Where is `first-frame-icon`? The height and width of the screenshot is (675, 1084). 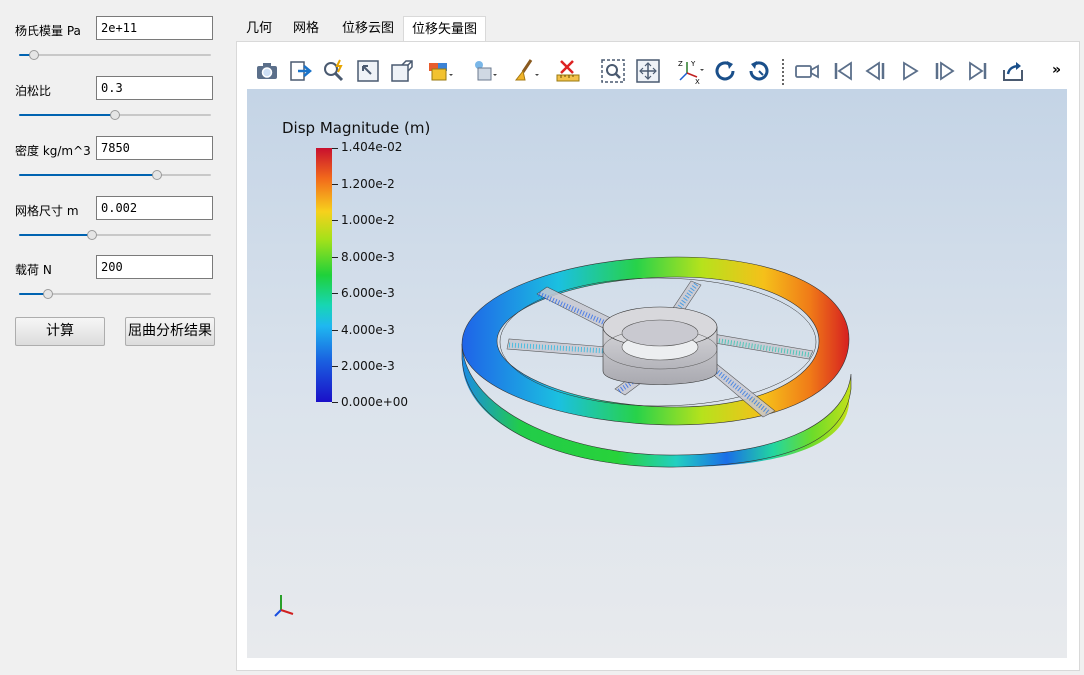 first-frame-icon is located at coordinates (843, 71).